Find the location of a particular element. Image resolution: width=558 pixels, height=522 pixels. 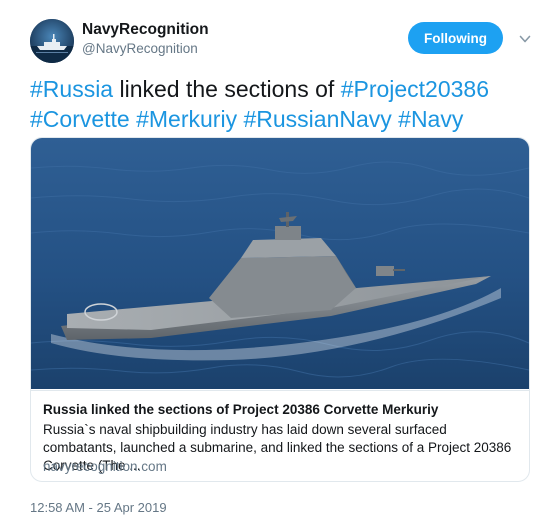

hashtag-link: #Merkuriy is located at coordinates (186, 119).